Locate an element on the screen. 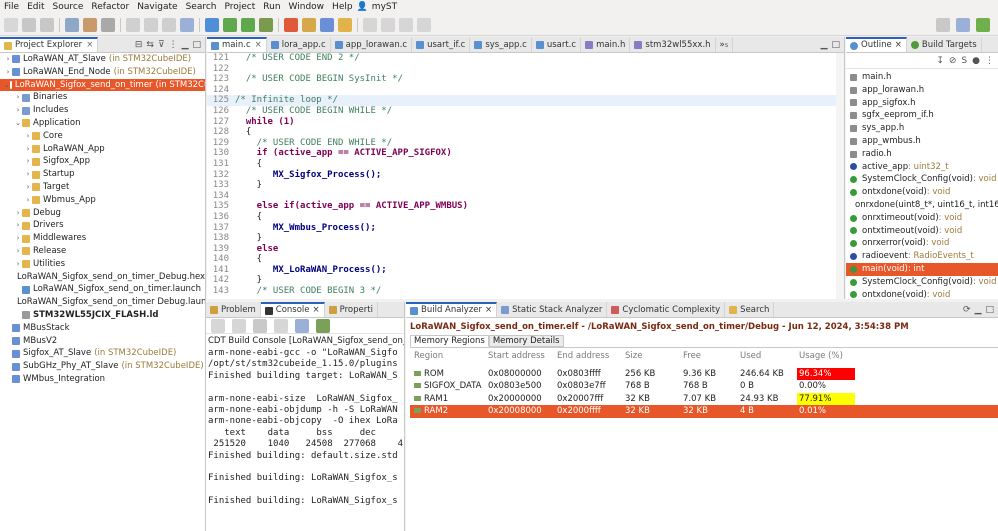 The width and height of the screenshot is (998, 531). outline-item: onrxtimeout(void) : void is located at coordinates (922, 218).